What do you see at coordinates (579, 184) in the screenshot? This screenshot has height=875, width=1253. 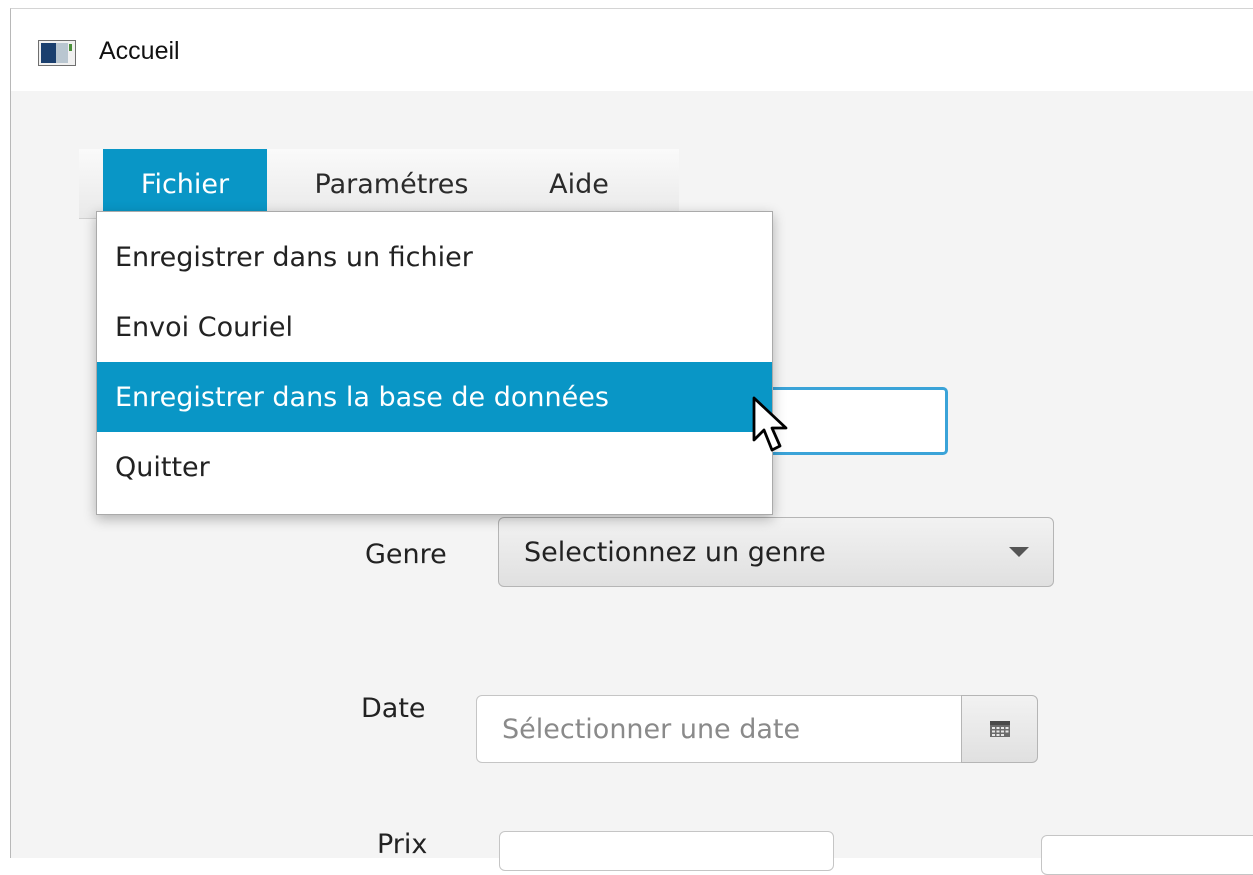 I see `menu-aide: Aide` at bounding box center [579, 184].